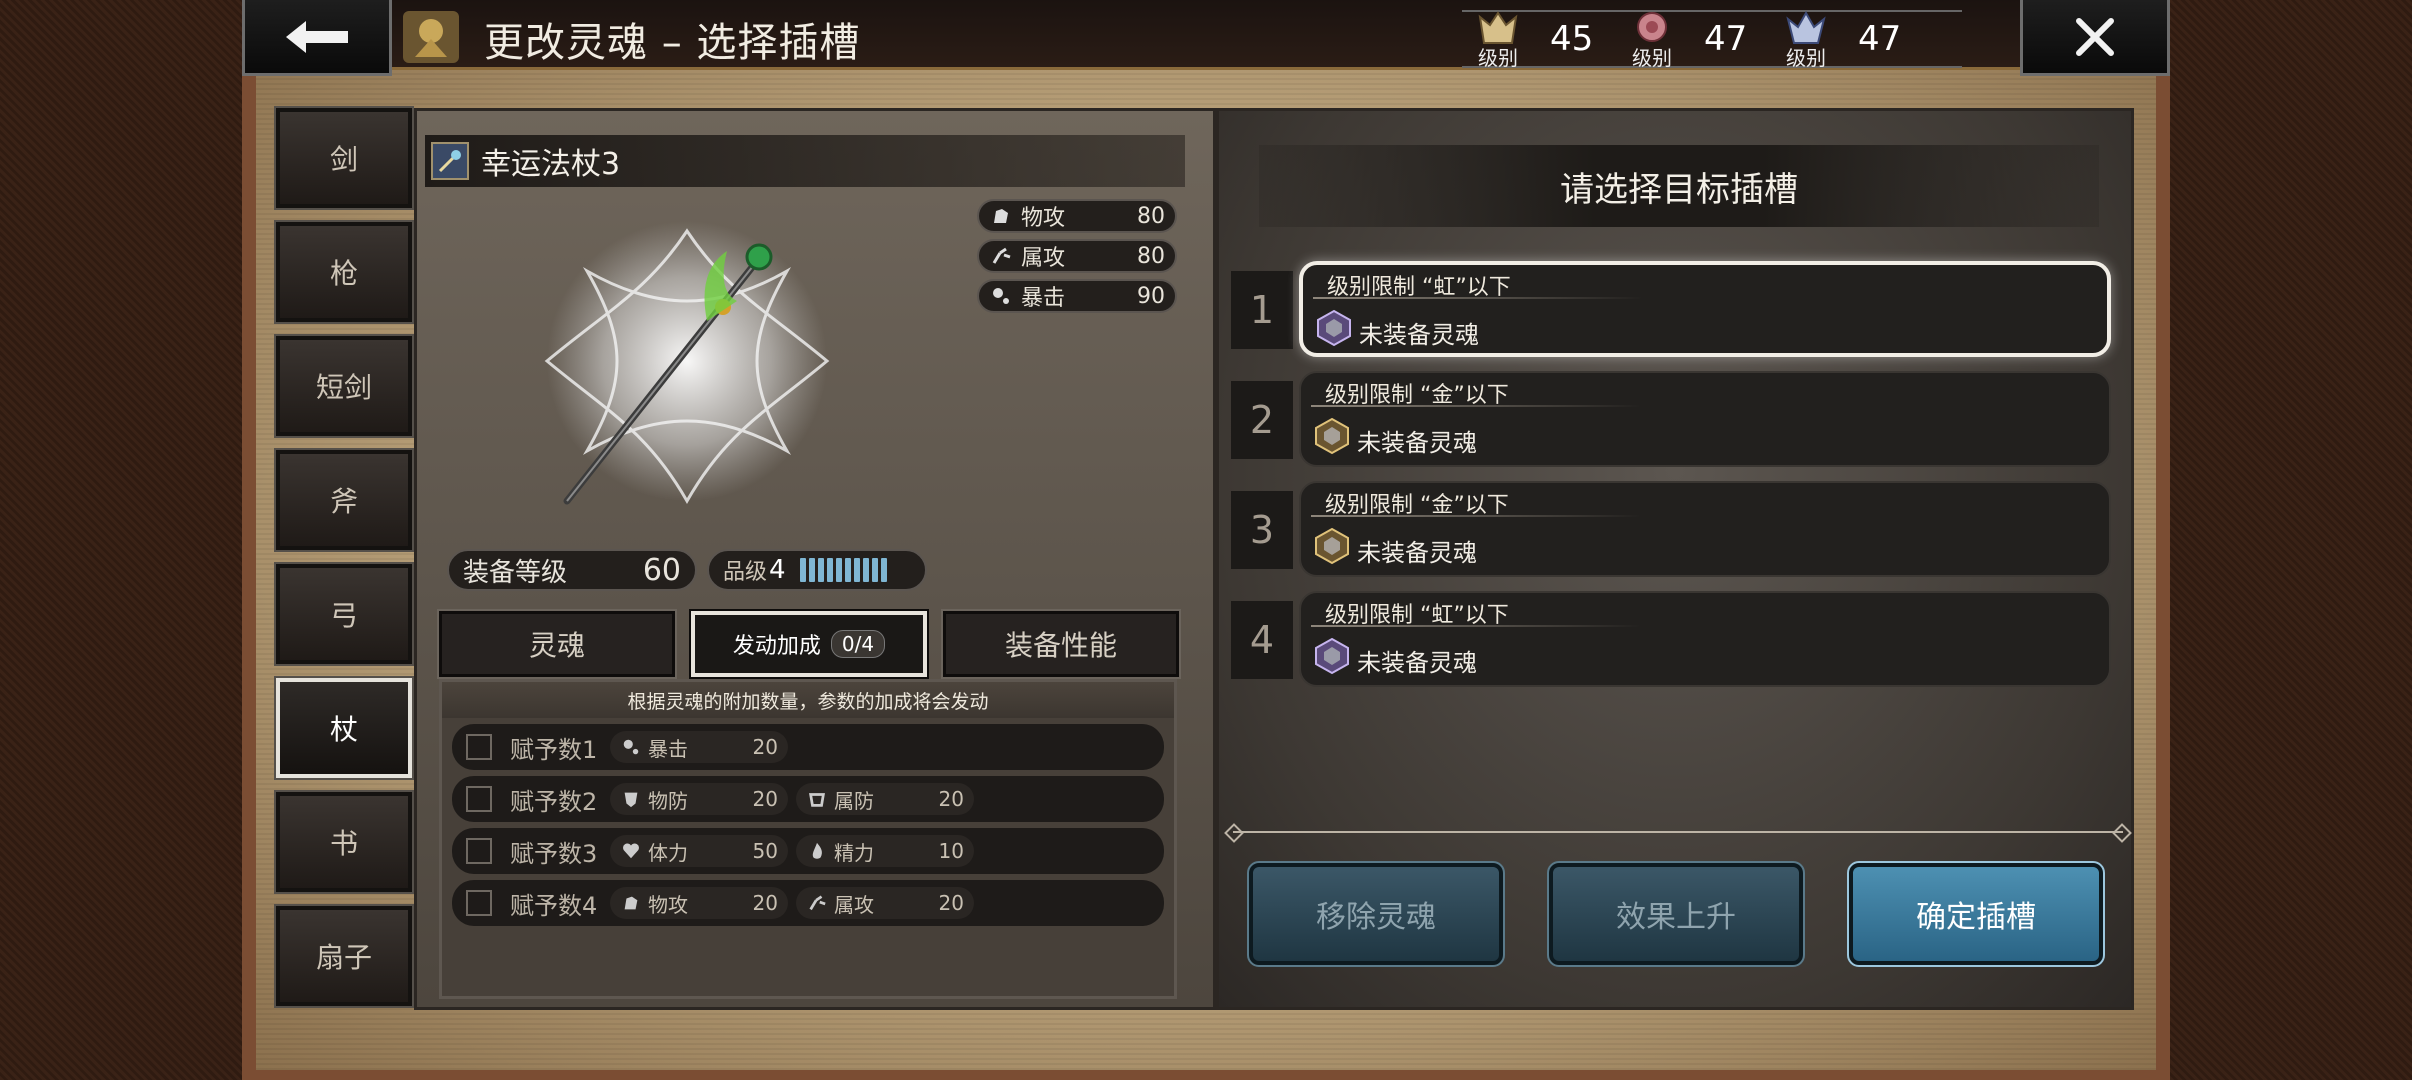 The height and width of the screenshot is (1080, 2412). I want to click on back-button, so click(317, 38).